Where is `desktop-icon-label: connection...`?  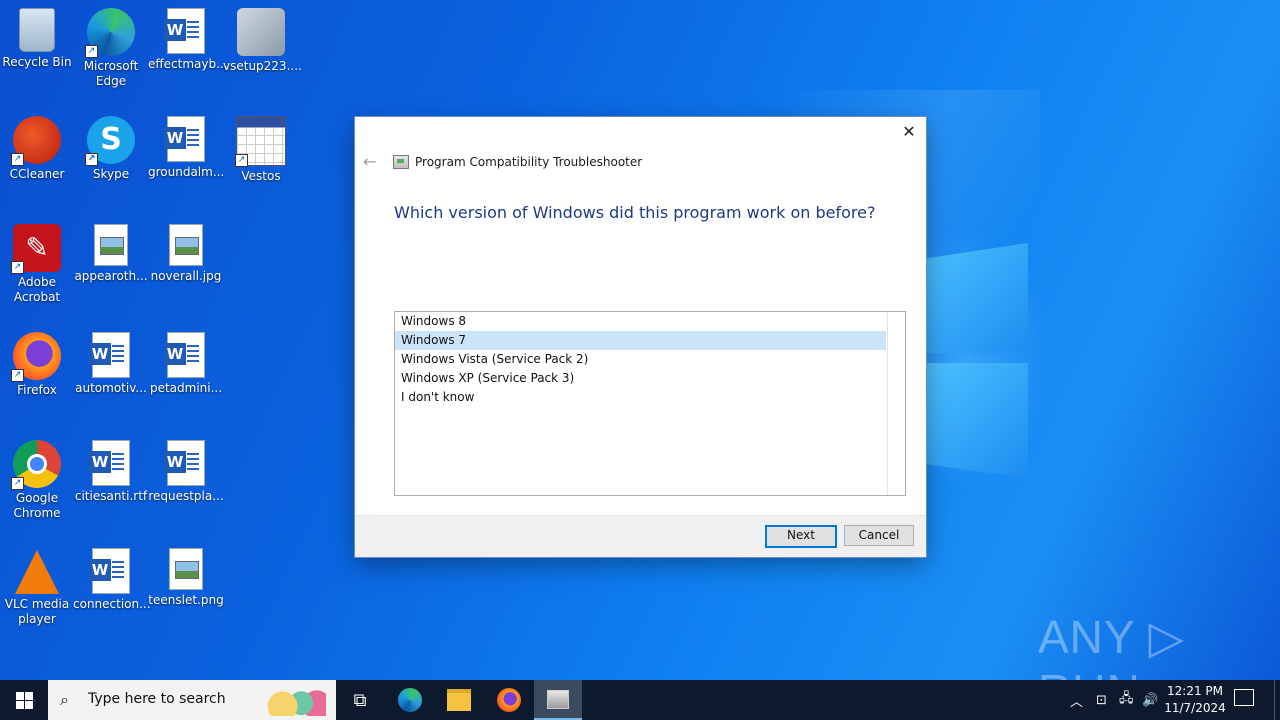
desktop-icon-label: connection... is located at coordinates (112, 604).